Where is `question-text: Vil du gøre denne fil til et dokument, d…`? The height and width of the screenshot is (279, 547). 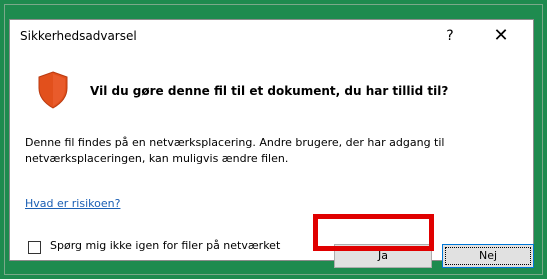
question-text: Vil du gøre denne fil til et dokument, d… is located at coordinates (269, 91).